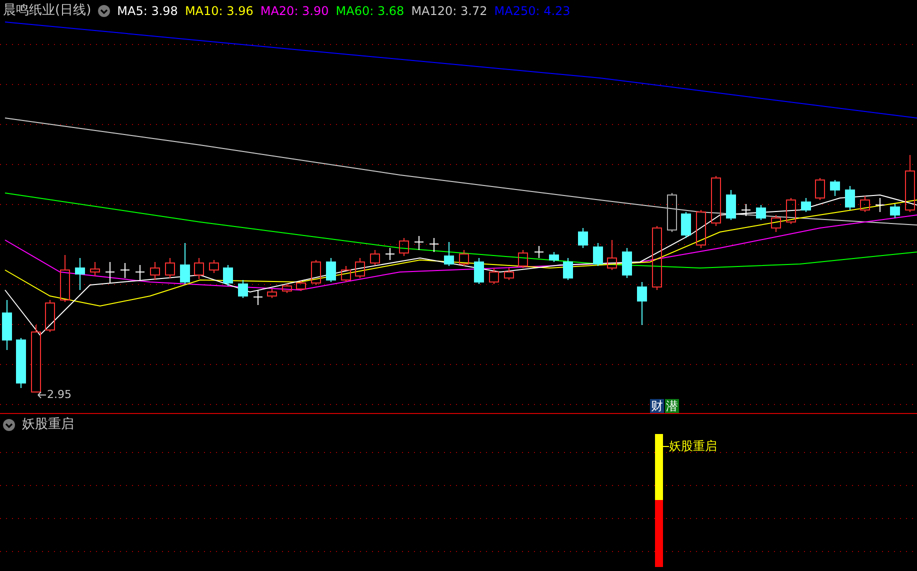 This screenshot has height=571, width=917. I want to click on moving-average-value: MA120: 3.72, so click(449, 11).